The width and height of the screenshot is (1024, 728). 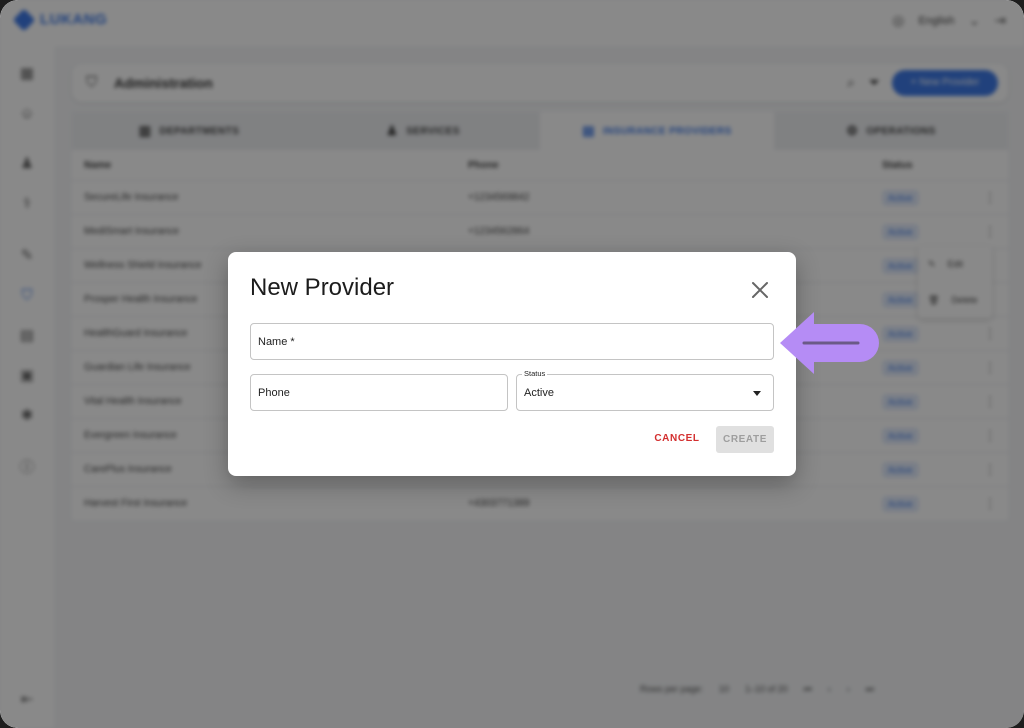 I want to click on status-select-value: Active, so click(x=539, y=393).